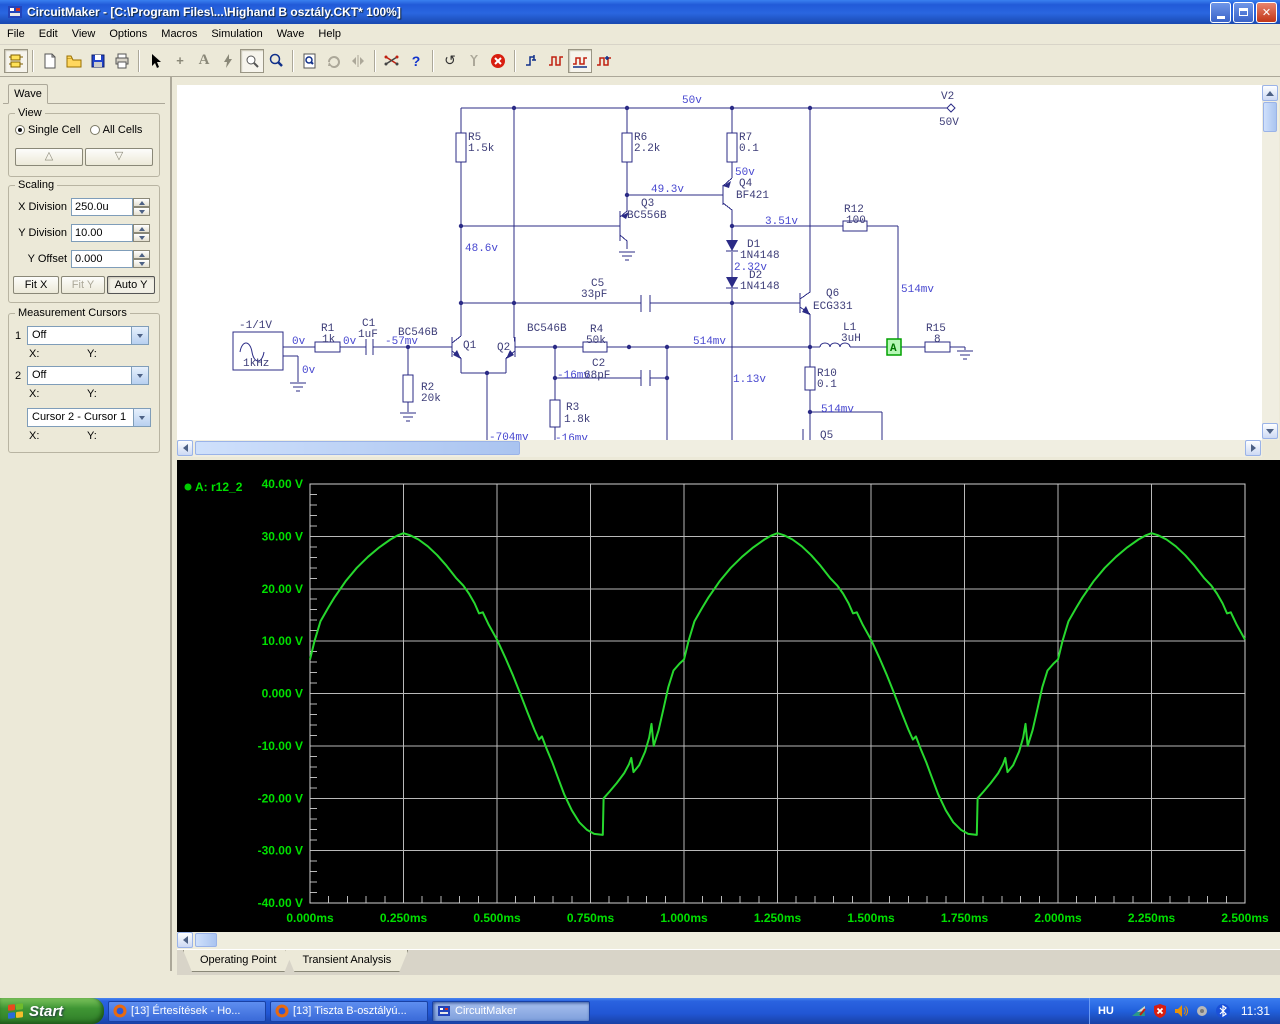  Describe the element at coordinates (115, 130) in the screenshot. I see `radio-all-cells: All Cells` at that location.